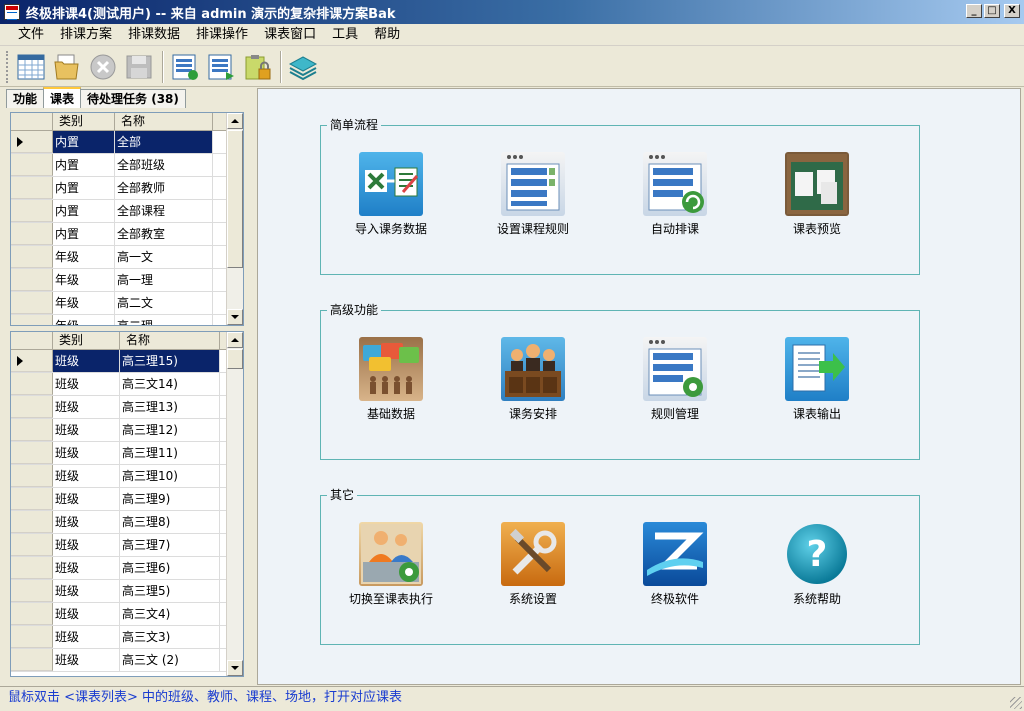 This screenshot has width=1024, height=711. I want to click on cell-name: 高三理11), so click(170, 453).